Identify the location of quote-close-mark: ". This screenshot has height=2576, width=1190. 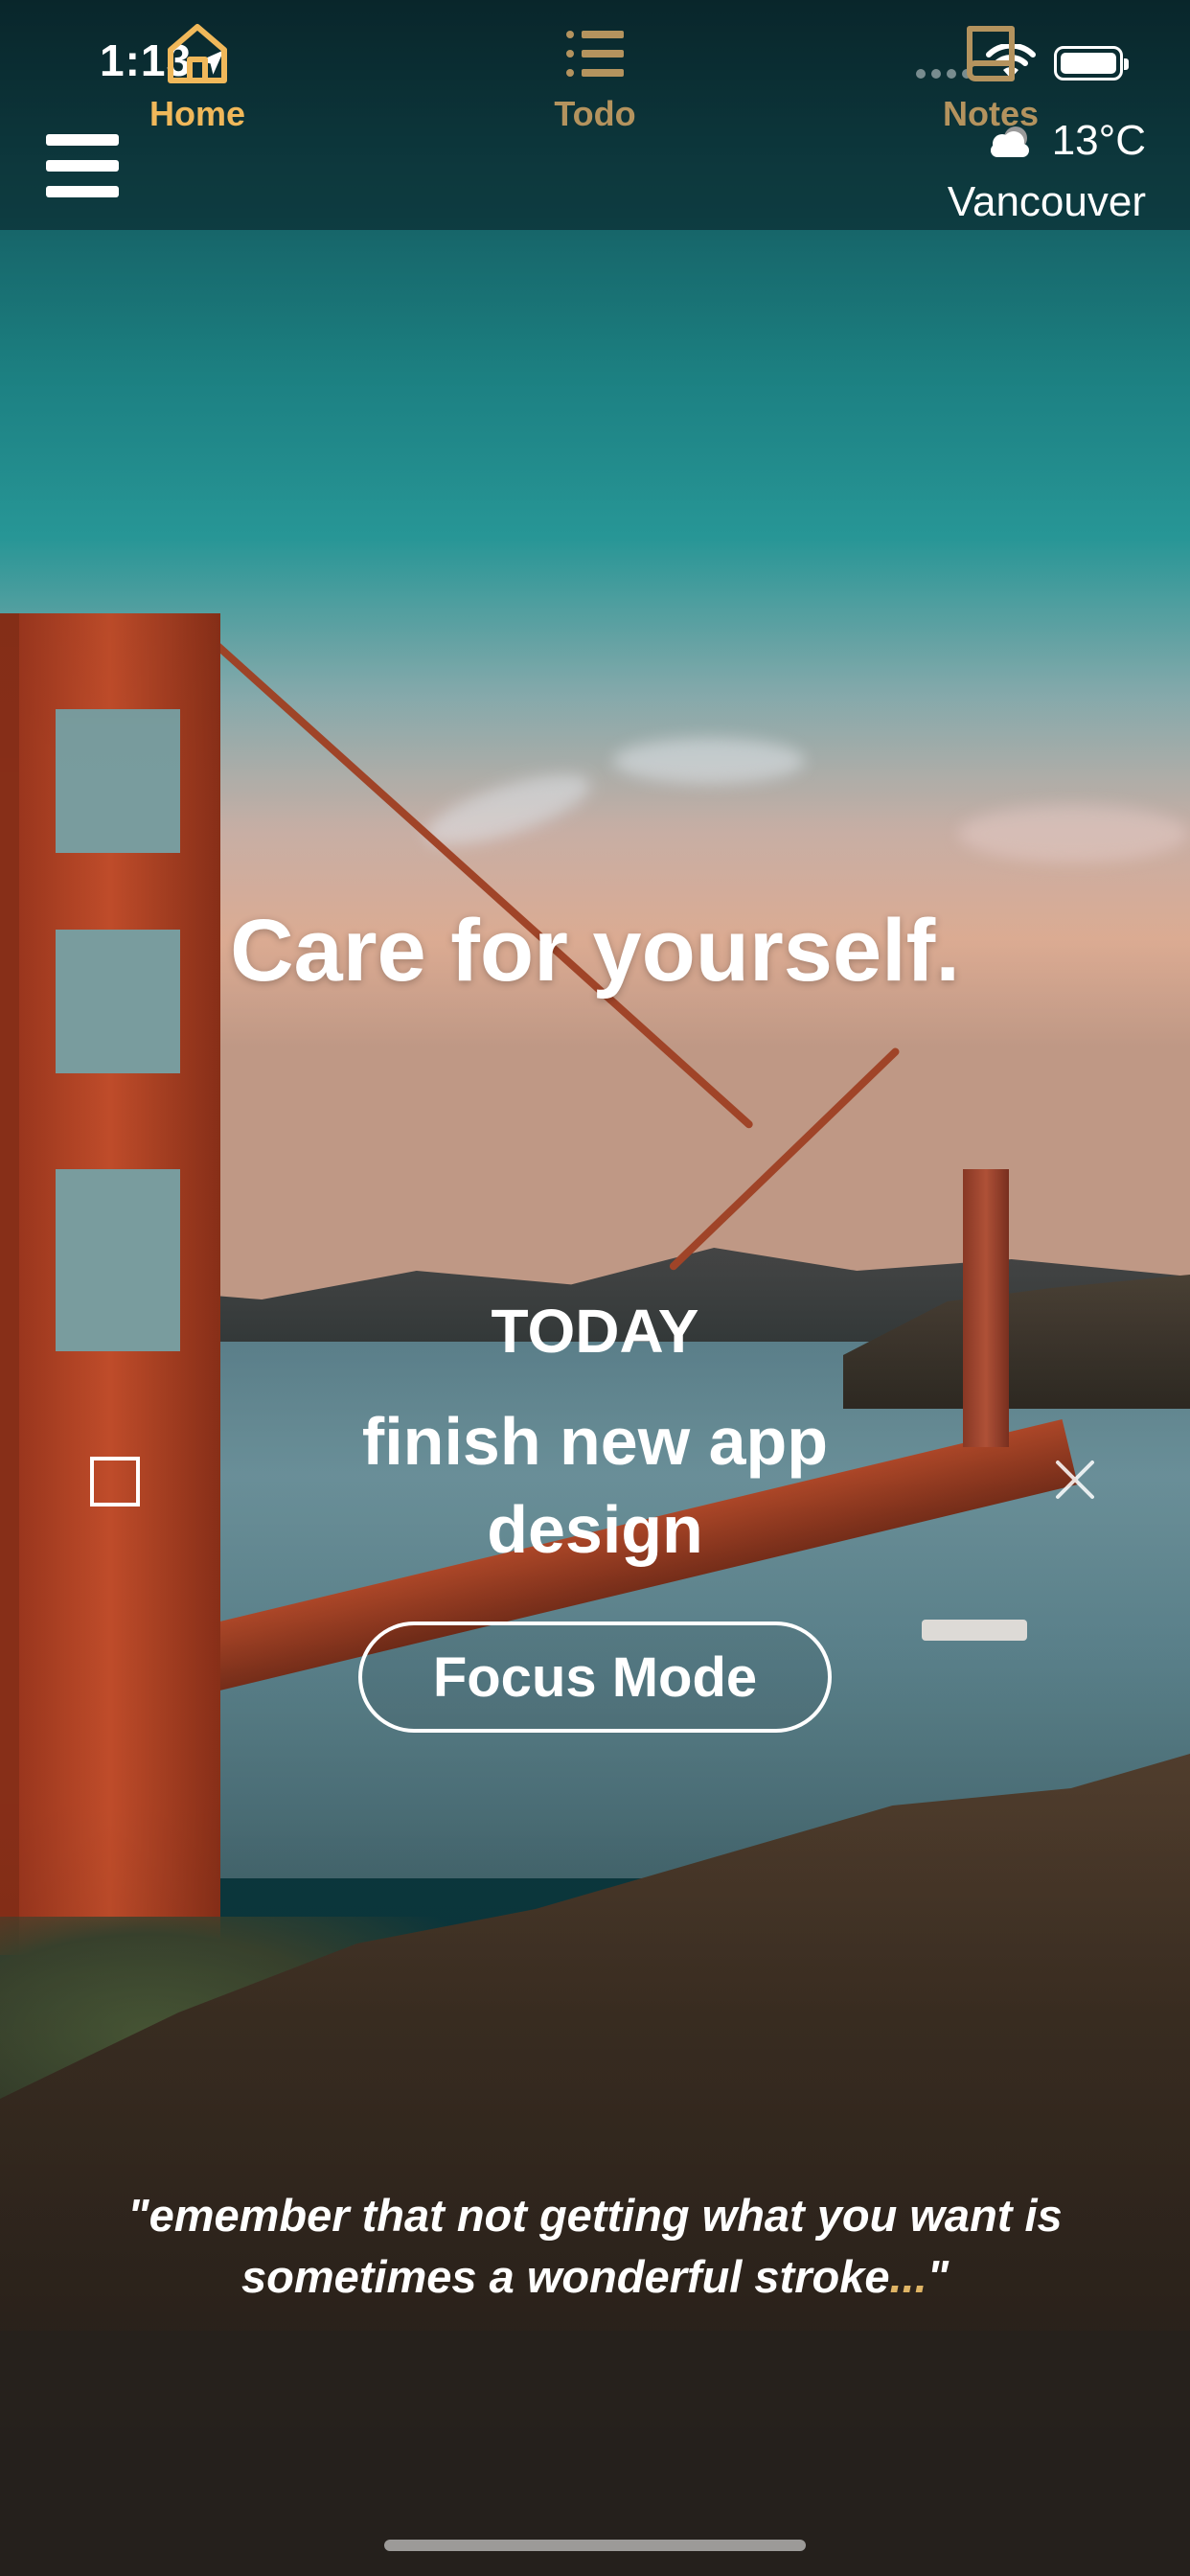
(938, 2276).